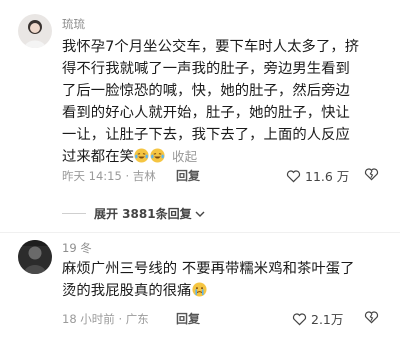 The image size is (400, 352). What do you see at coordinates (227, 157) in the screenshot?
I see `comment-last-line: 过来都在笑 收起` at bounding box center [227, 157].